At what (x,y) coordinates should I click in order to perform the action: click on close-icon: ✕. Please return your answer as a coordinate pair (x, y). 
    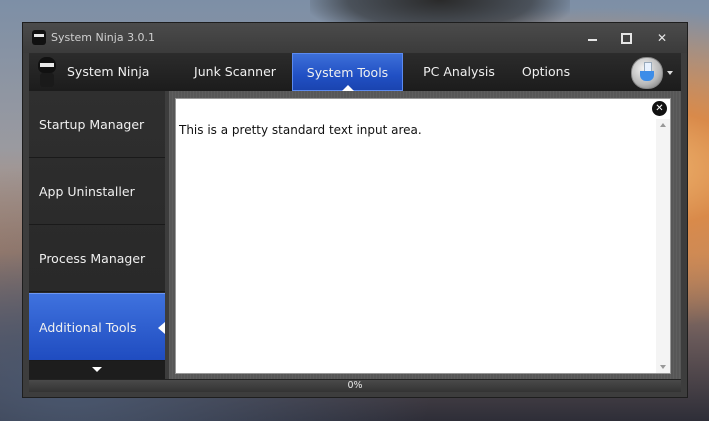
    Looking at the image, I should click on (659, 108).